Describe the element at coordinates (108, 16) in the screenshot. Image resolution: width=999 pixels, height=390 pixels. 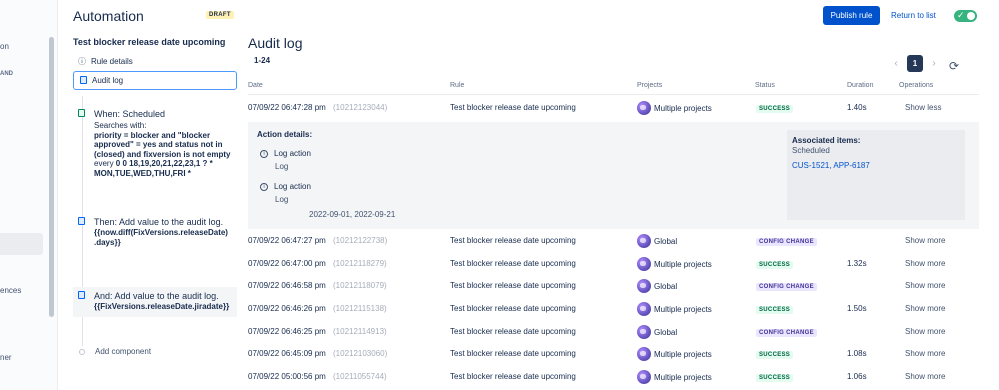
I see `page-title: Automation` at that location.